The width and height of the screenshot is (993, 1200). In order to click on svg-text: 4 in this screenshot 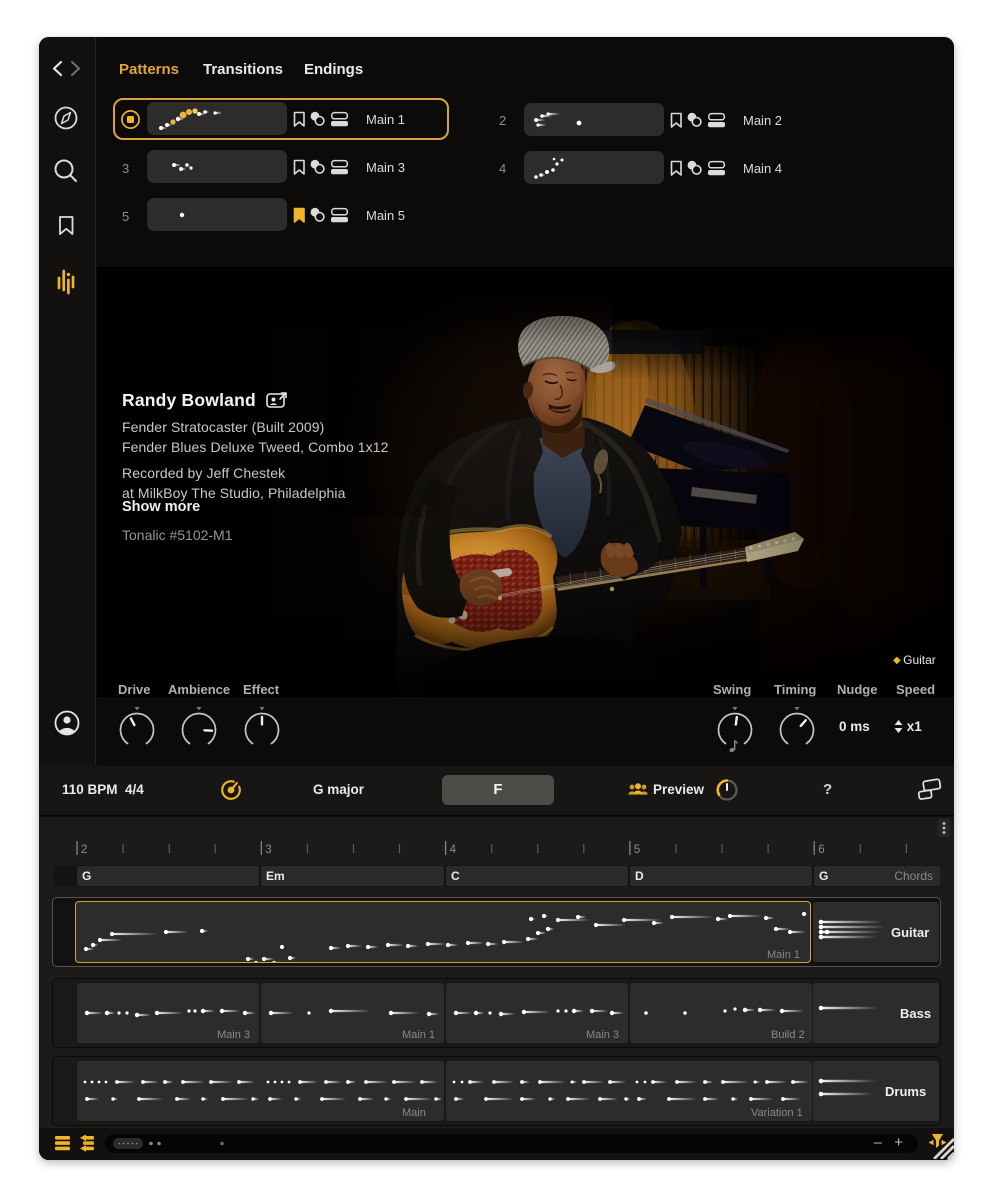, I will do `click(453, 850)`.